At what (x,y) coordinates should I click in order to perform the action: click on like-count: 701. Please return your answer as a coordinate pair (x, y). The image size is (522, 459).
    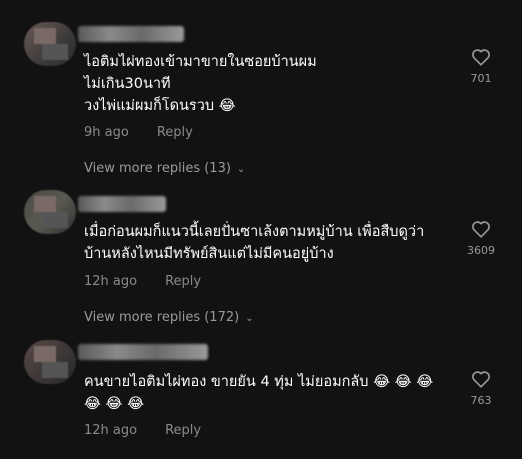
    Looking at the image, I should click on (481, 78).